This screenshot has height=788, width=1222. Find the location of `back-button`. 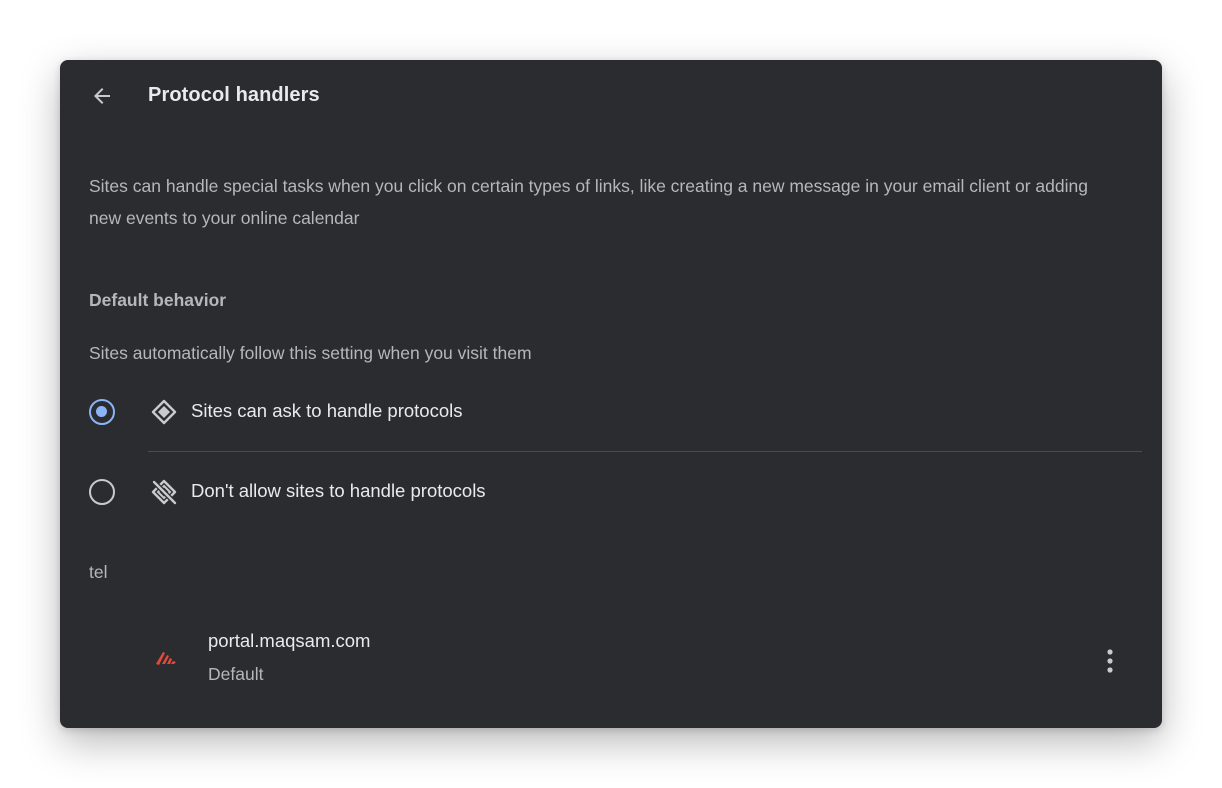

back-button is located at coordinates (102, 96).